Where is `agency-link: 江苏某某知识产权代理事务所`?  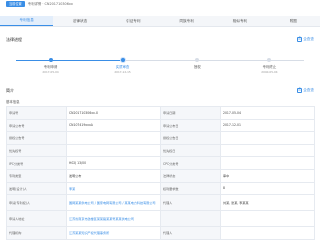 agency-link: 江苏某某知识产权代理事务所 is located at coordinates (113, 233).